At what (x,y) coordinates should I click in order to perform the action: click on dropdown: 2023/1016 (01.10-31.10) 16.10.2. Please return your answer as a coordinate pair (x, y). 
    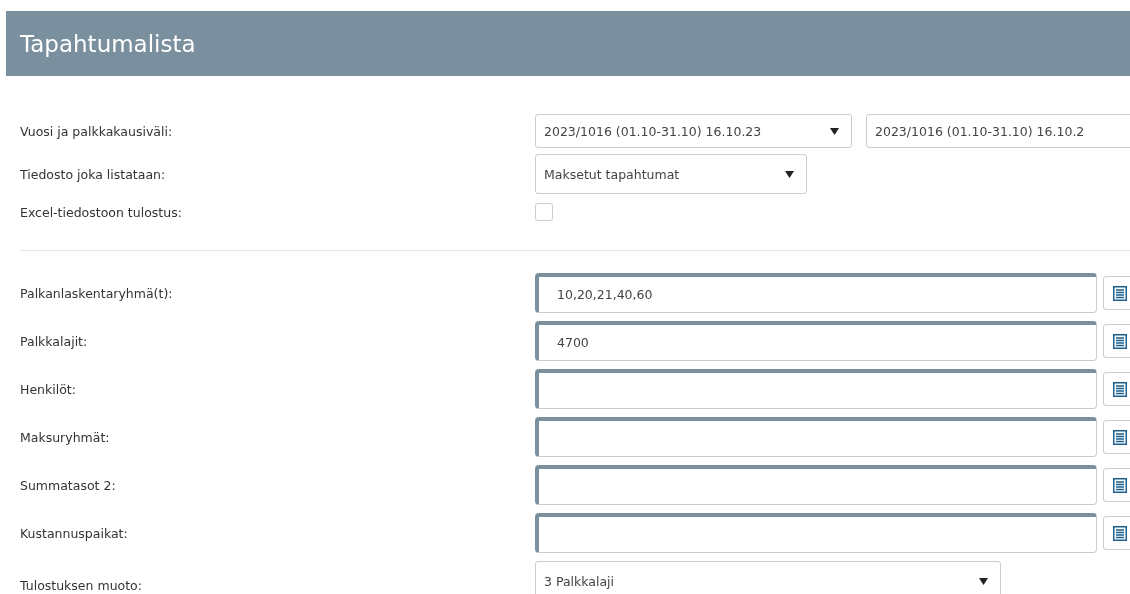
    Looking at the image, I should click on (998, 131).